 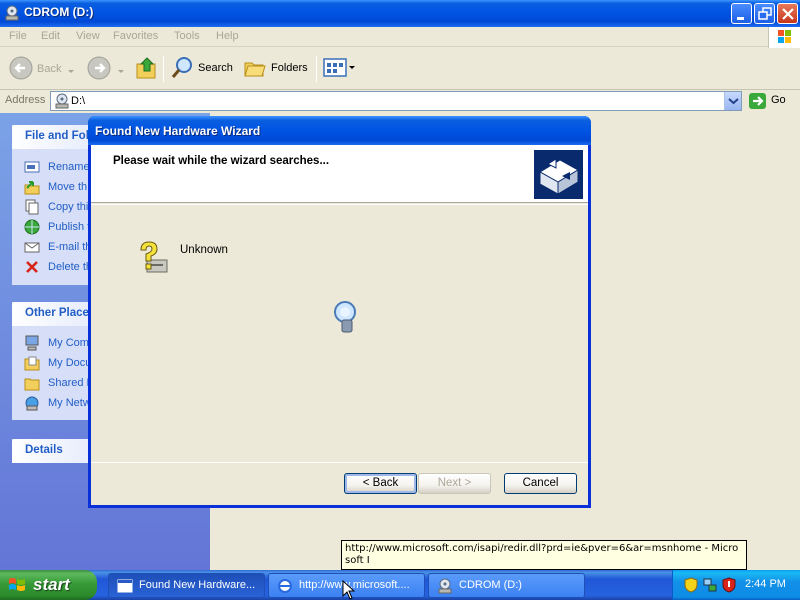 I want to click on wizard-titlebar: Found New Hardware Wizard, so click(x=339, y=130).